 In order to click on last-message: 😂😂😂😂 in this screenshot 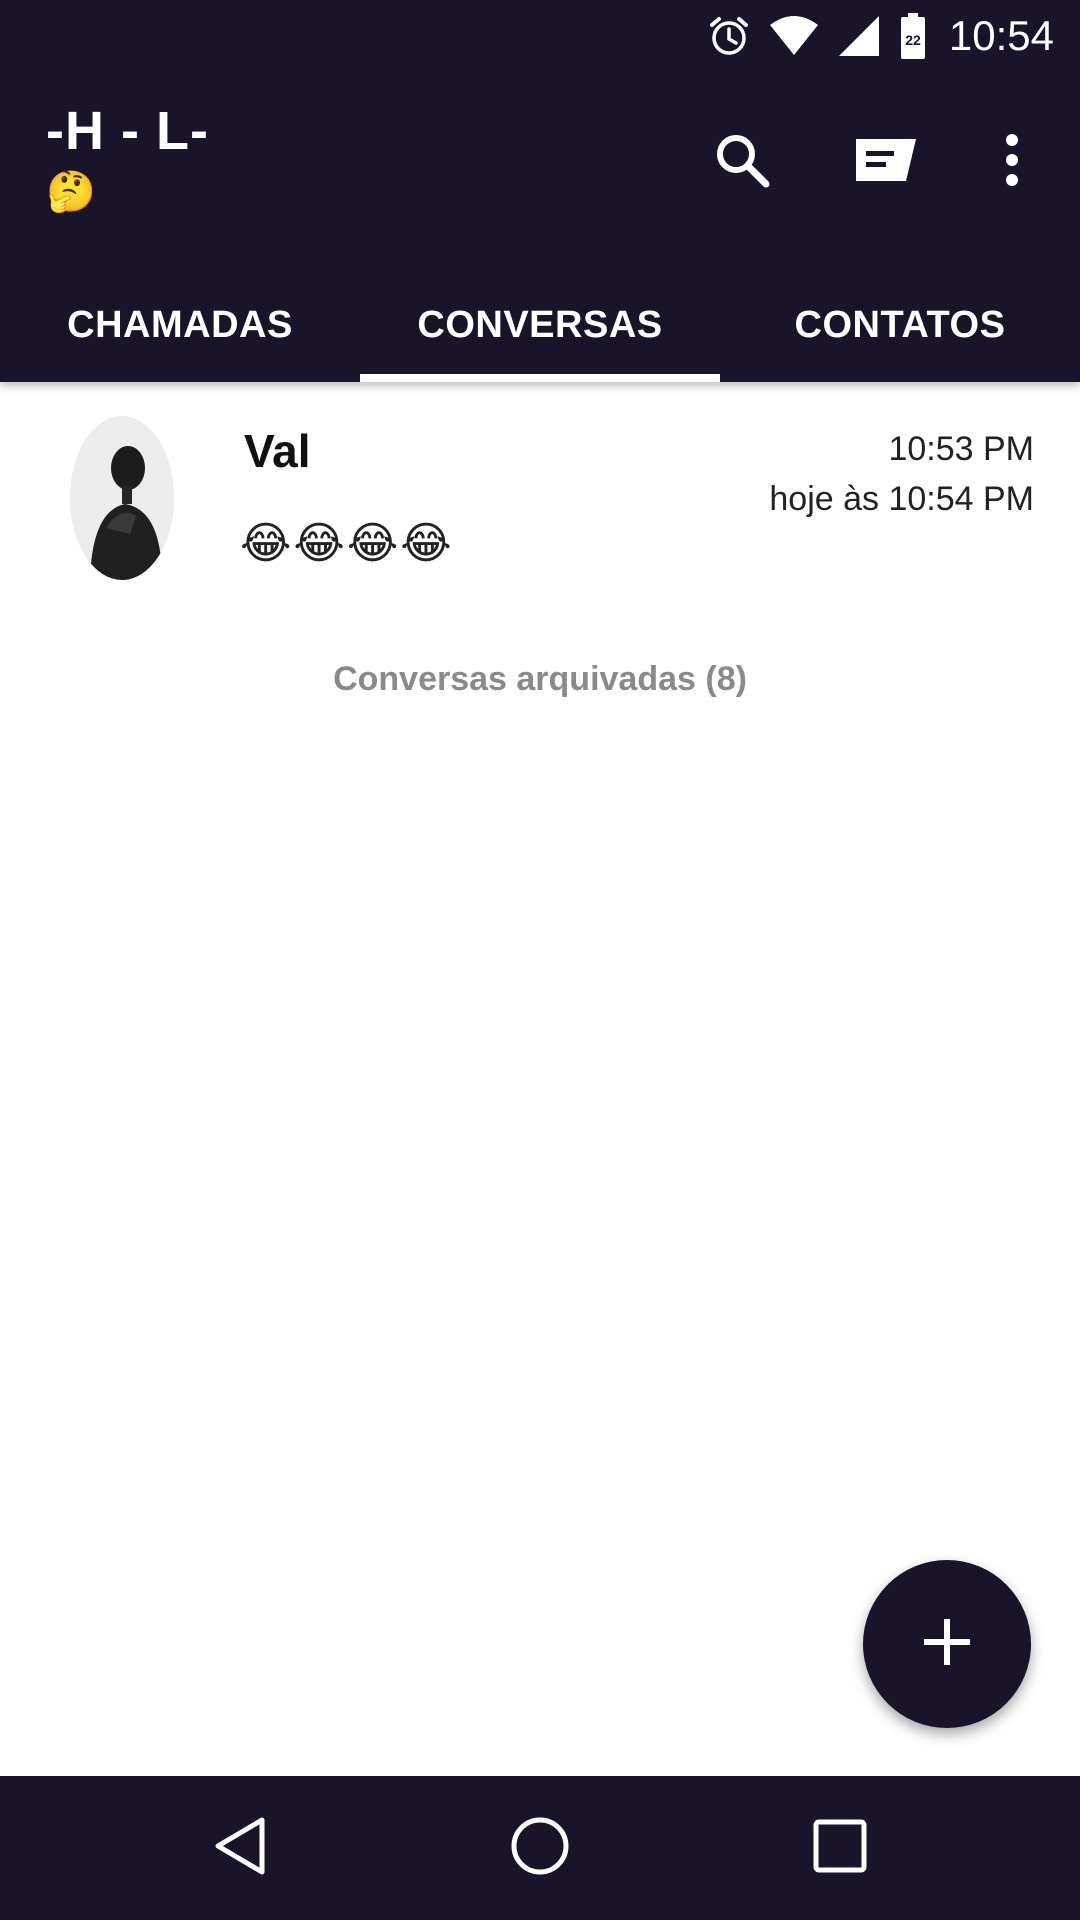, I will do `click(347, 543)`.